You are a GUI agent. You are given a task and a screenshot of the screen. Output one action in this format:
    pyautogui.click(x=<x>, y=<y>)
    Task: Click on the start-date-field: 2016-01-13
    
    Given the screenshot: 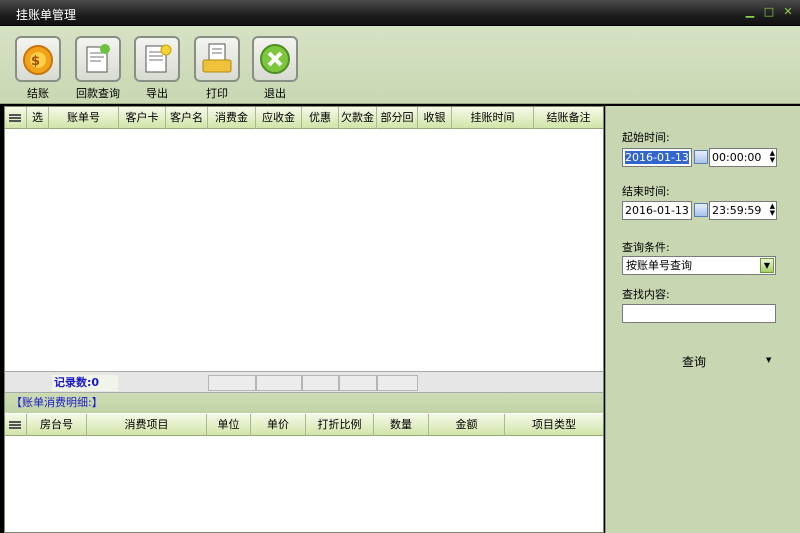 What is the action you would take?
    pyautogui.click(x=657, y=157)
    